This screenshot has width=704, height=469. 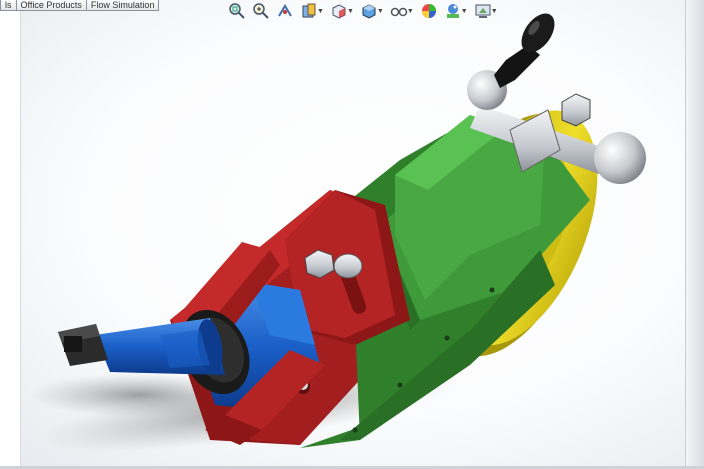 I want to click on spindle-tip, so click(x=83, y=345).